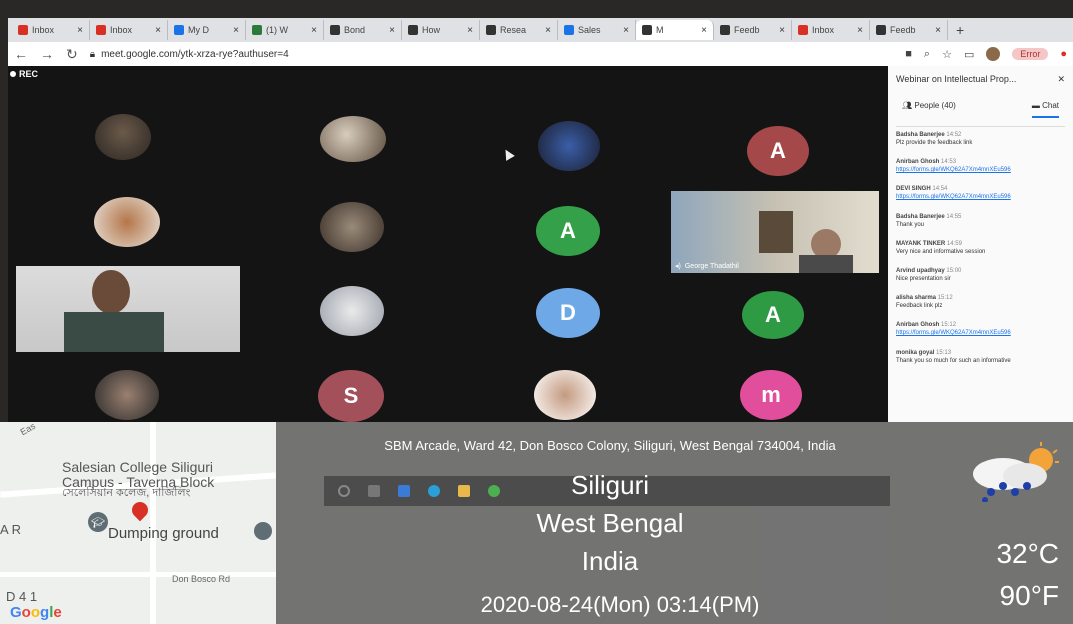 This screenshot has height=624, width=1073. Describe the element at coordinates (128, 309) in the screenshot. I see `video-tile-speaker` at that location.